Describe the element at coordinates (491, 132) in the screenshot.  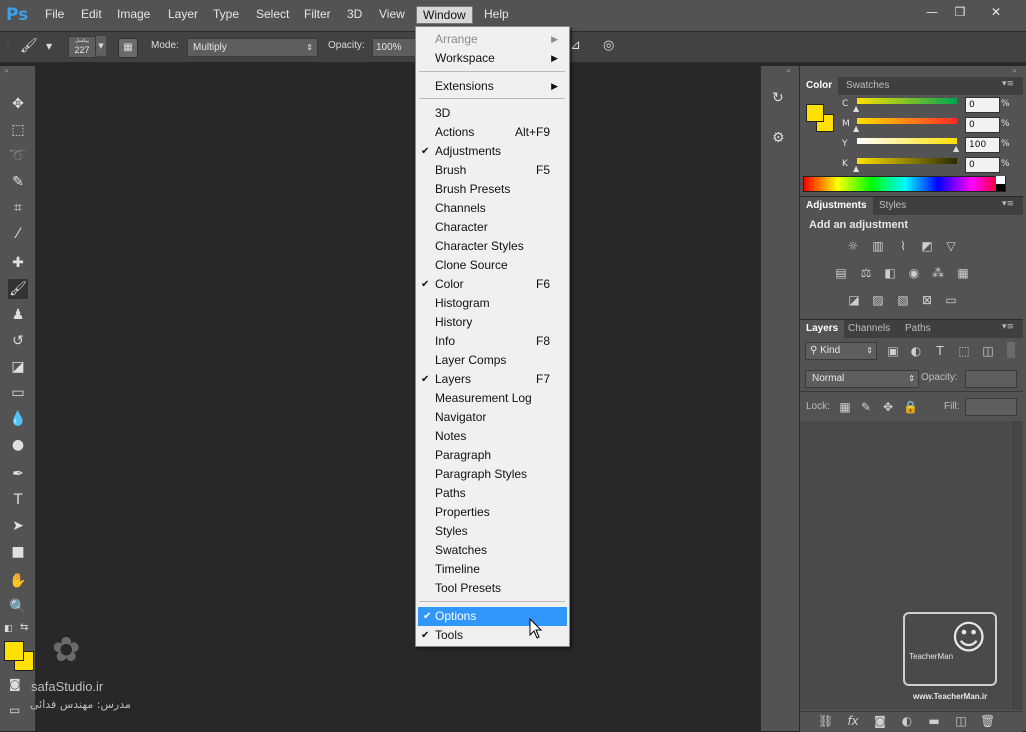
I see `menu-item-actions: Actions Alt+F9` at that location.